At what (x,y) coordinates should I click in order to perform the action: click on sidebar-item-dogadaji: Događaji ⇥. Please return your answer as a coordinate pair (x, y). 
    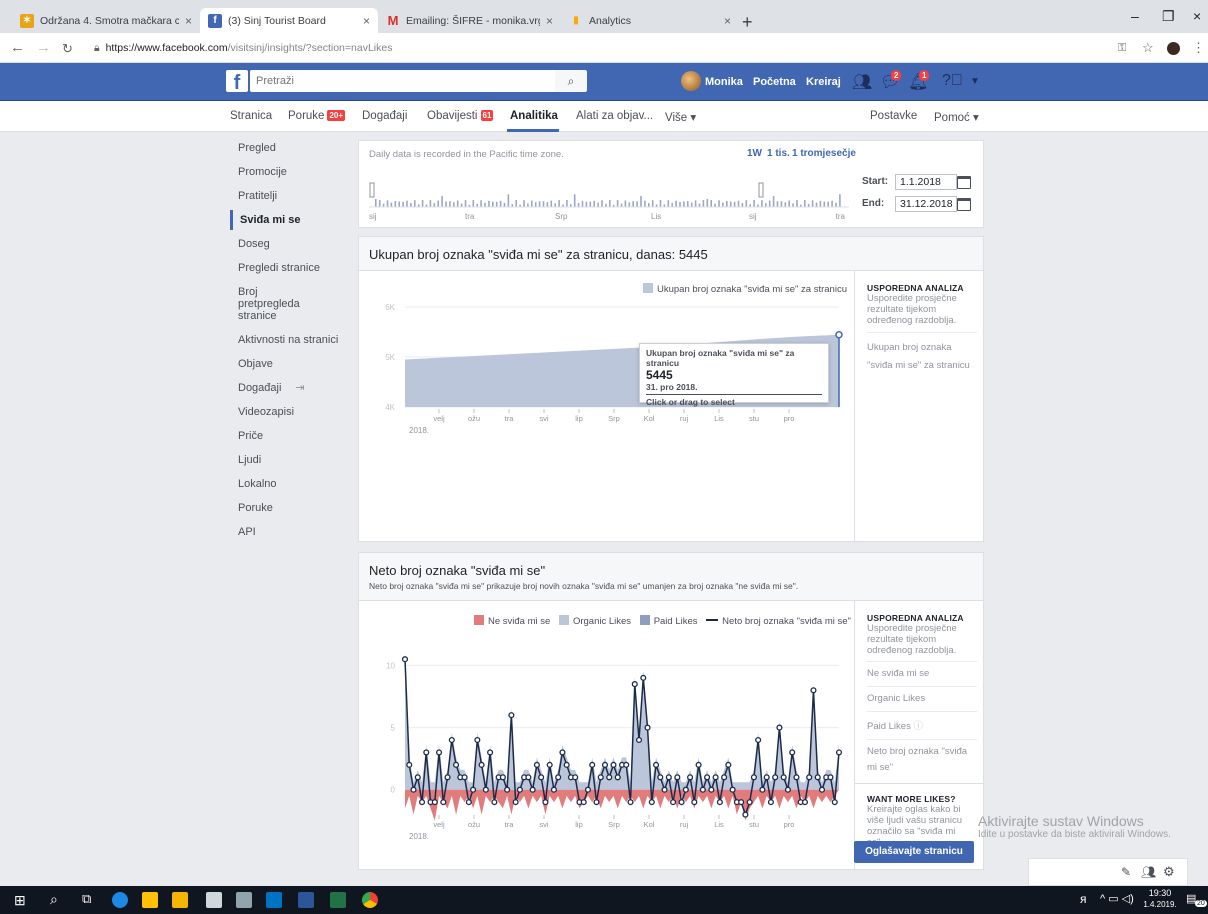
    Looking at the image, I should click on (290, 388).